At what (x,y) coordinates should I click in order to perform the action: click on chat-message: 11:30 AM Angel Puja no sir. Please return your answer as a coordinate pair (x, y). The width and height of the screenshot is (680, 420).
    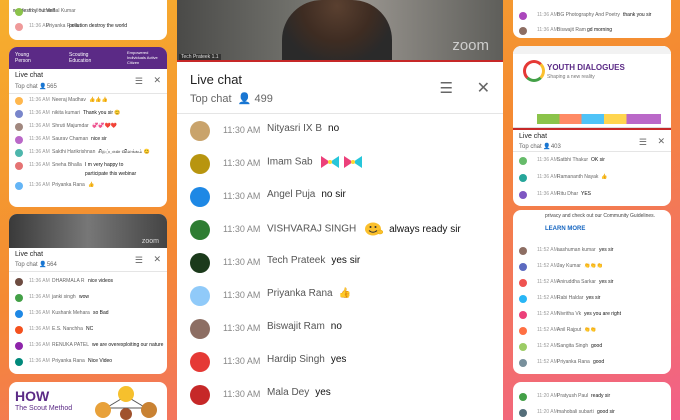
    Looking at the image, I should click on (340, 197).